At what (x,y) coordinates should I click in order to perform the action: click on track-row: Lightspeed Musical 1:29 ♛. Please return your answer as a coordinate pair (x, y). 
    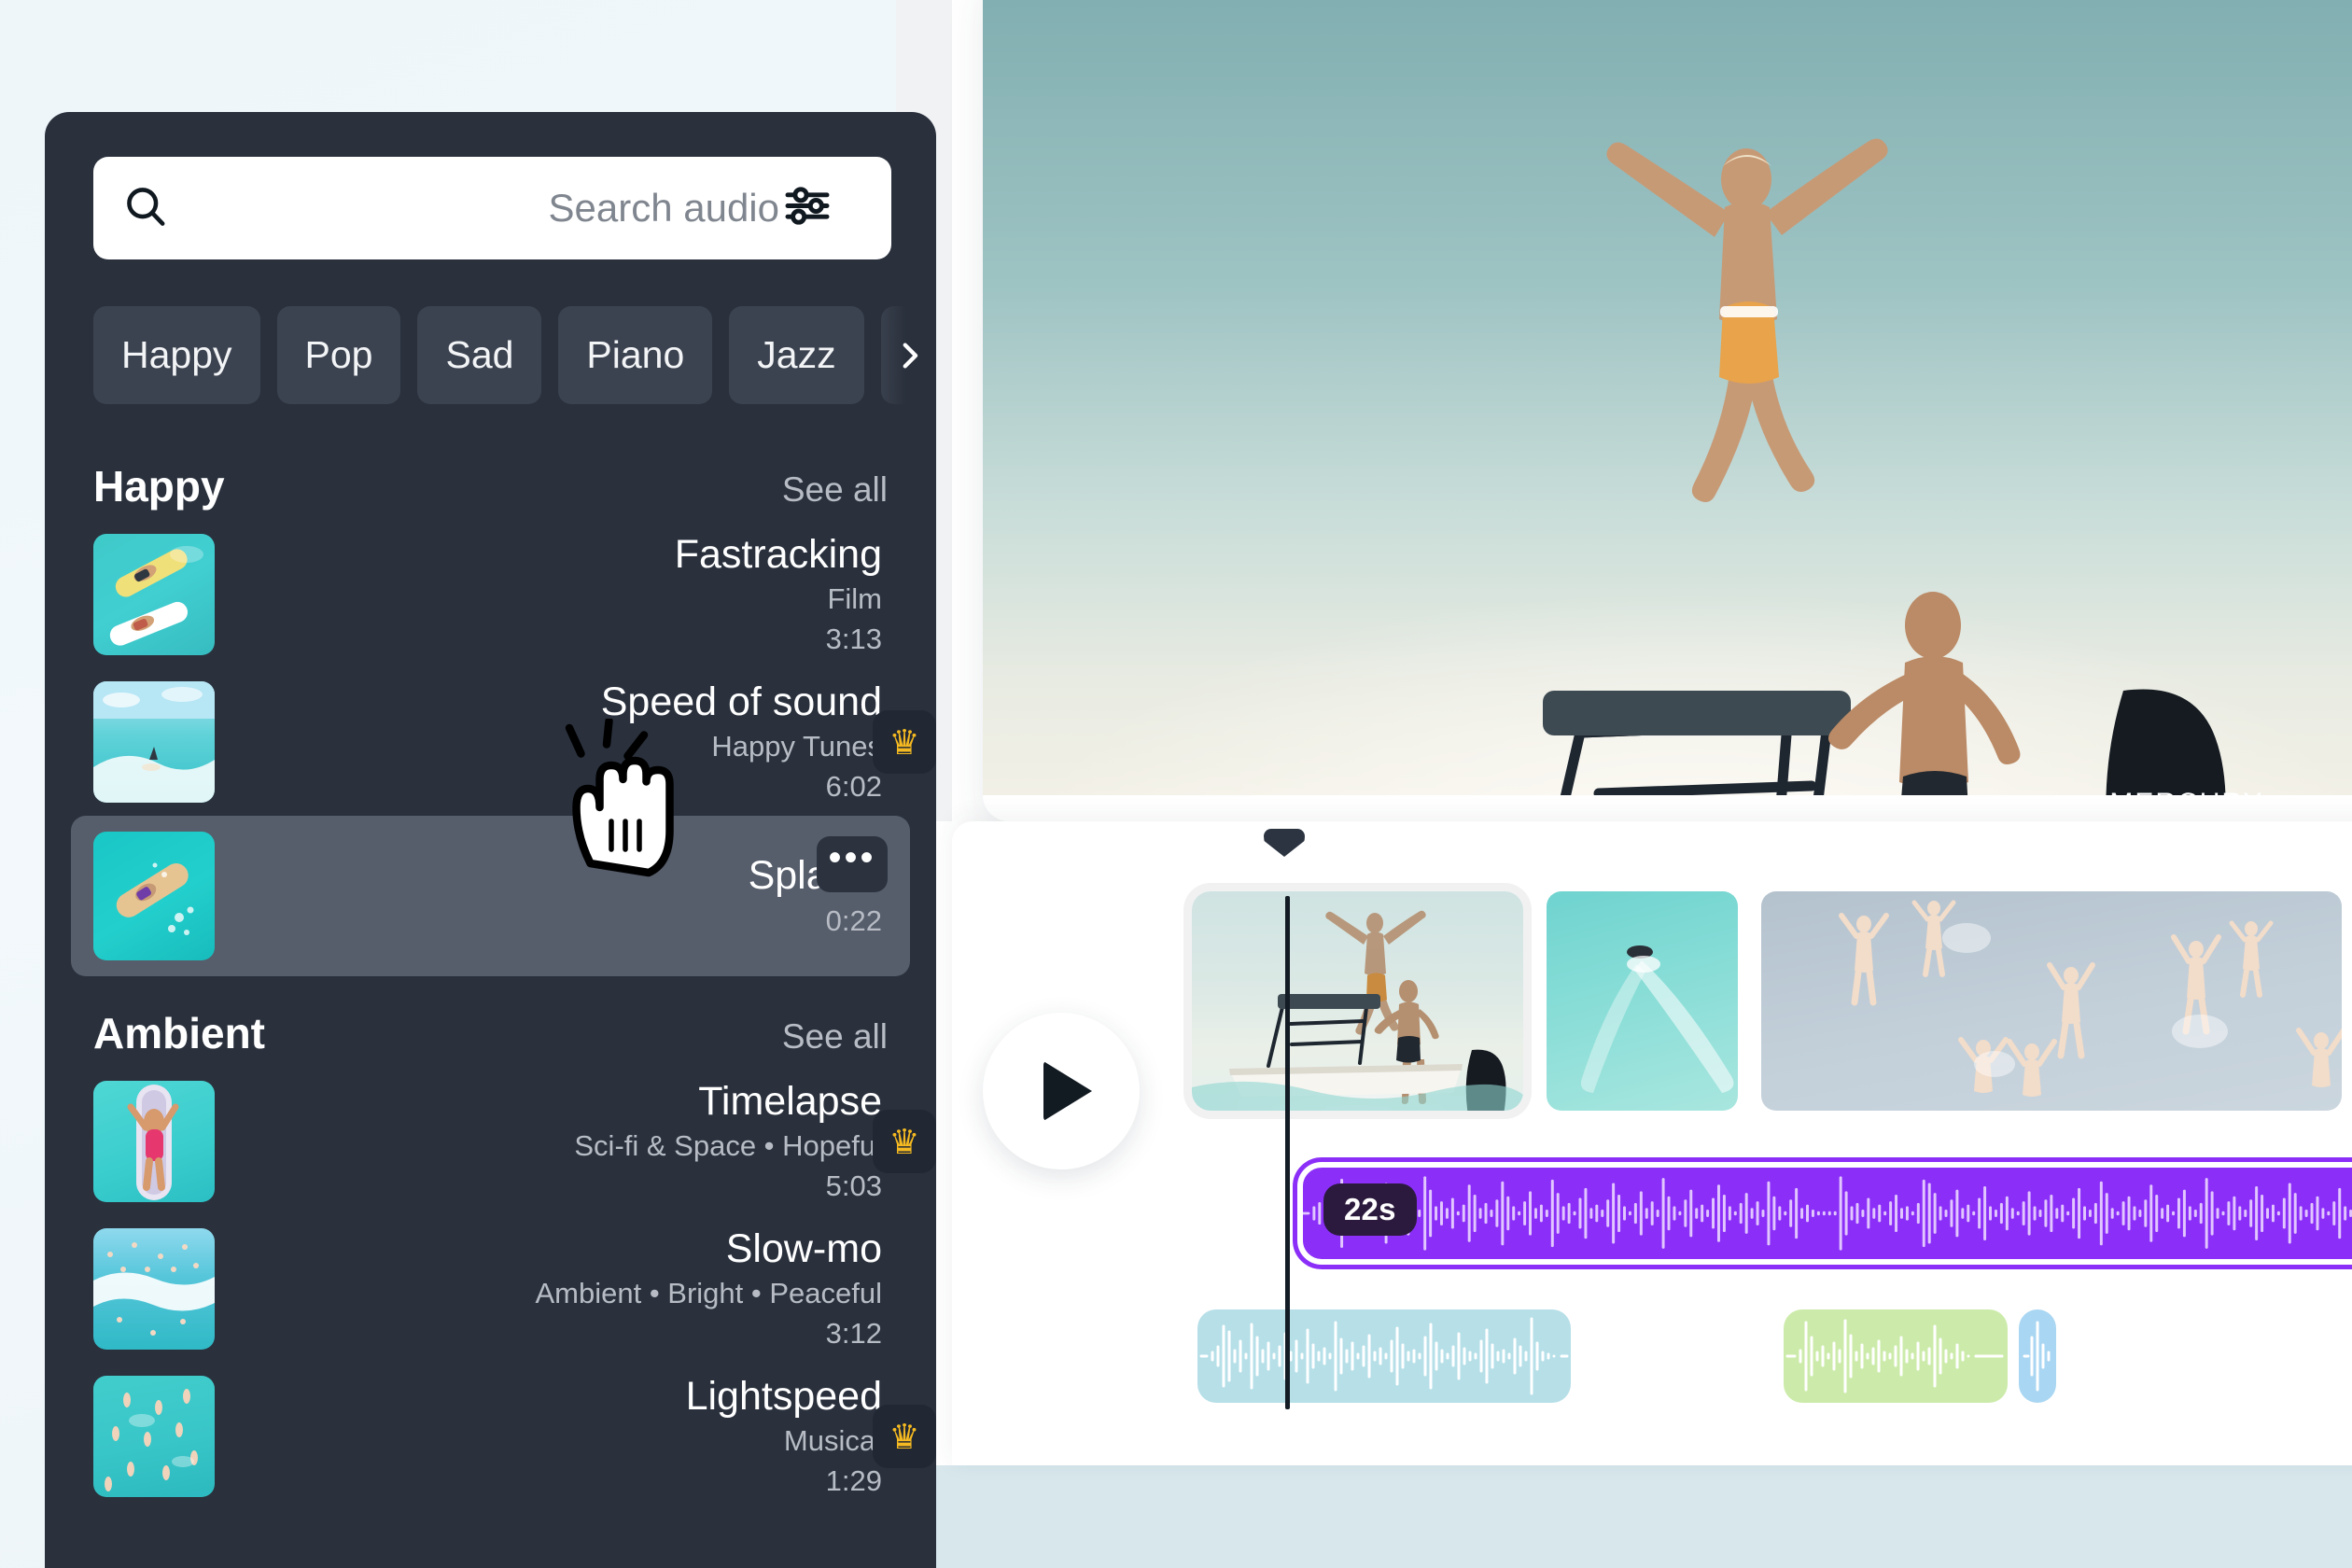
    Looking at the image, I should click on (490, 1436).